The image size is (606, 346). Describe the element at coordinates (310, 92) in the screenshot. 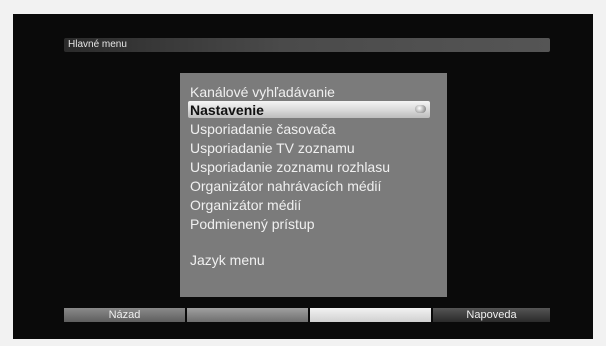

I see `menu-item-channel-search: Kanálové vyhľadávanie` at that location.